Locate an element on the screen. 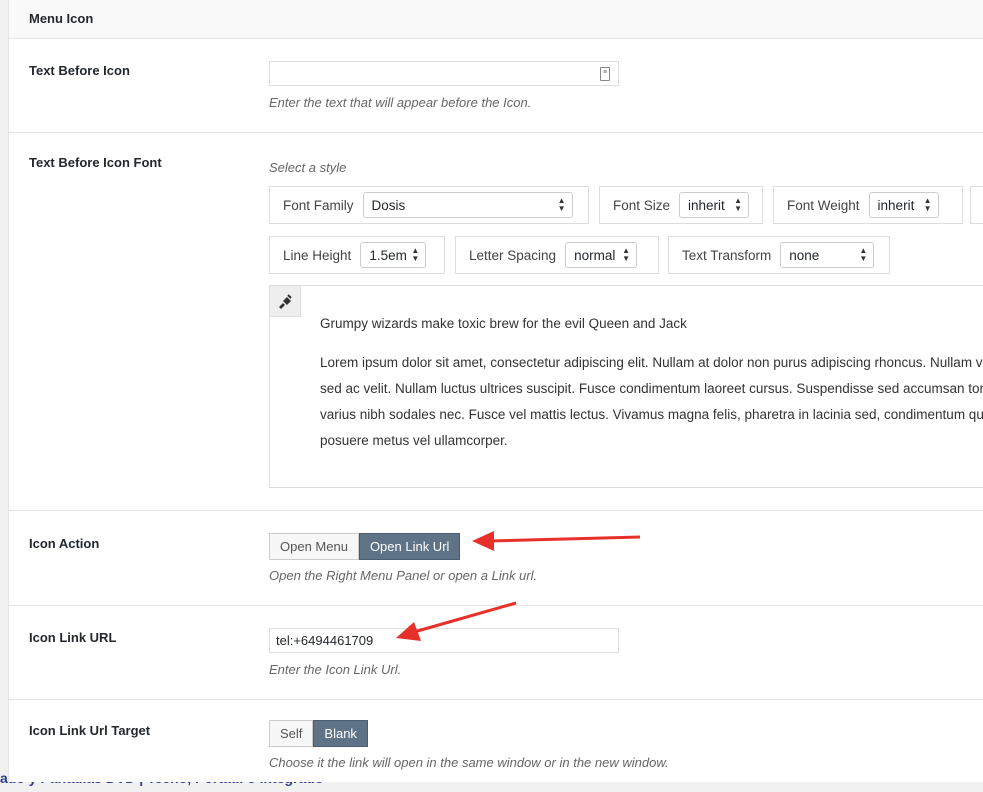  text-before-icon-font-label: Text Before Icon Font is located at coordinates (95, 162).